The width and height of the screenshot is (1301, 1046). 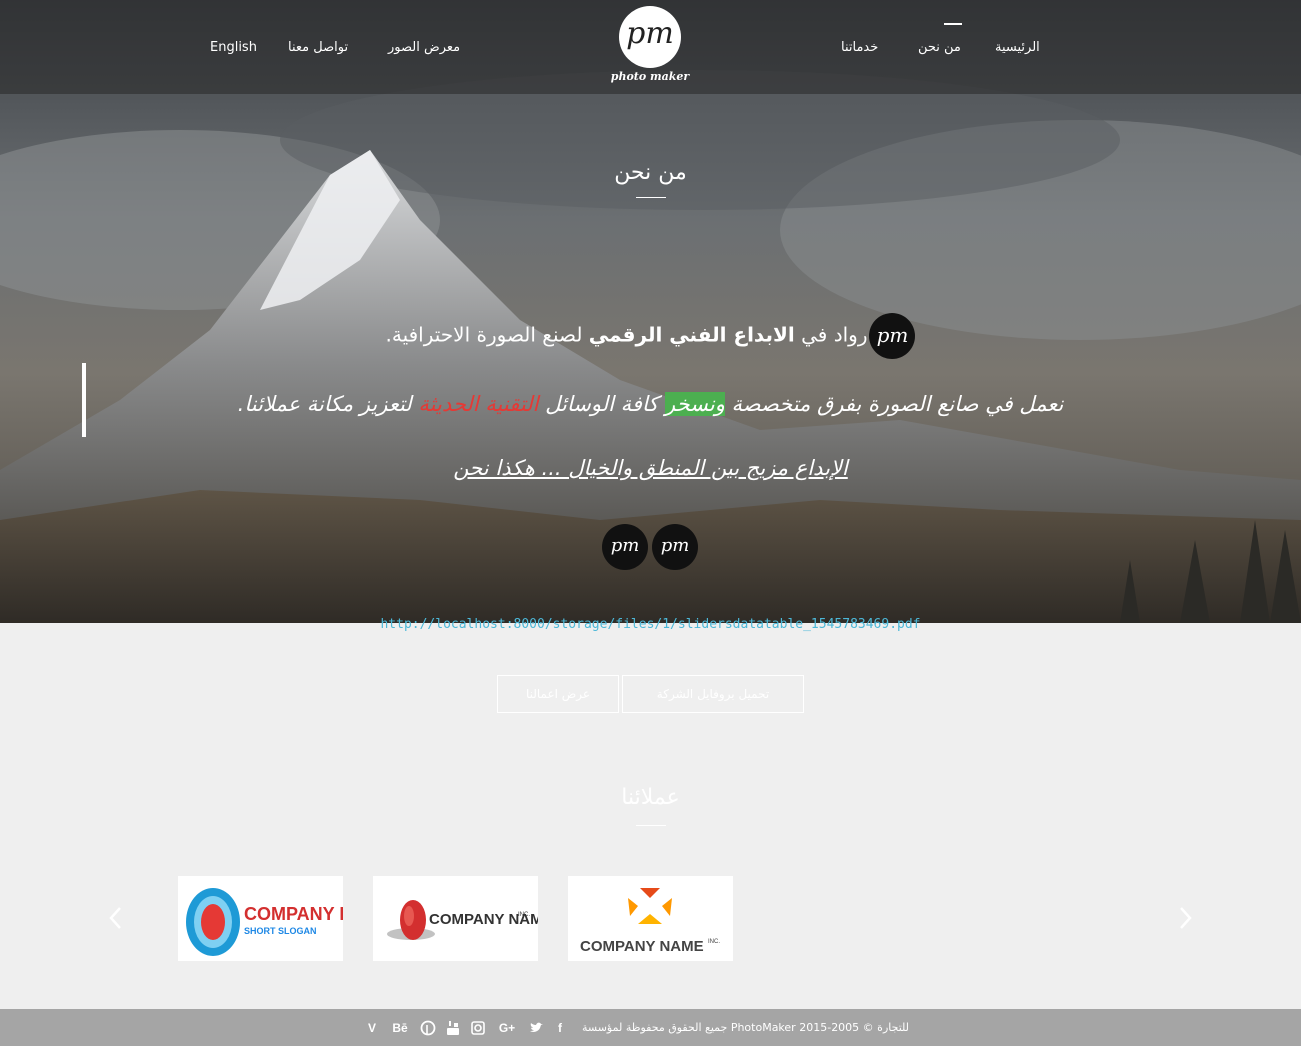 What do you see at coordinates (478, 404) in the screenshot?
I see `hero-line-2-red: التقنية الحديثة` at bounding box center [478, 404].